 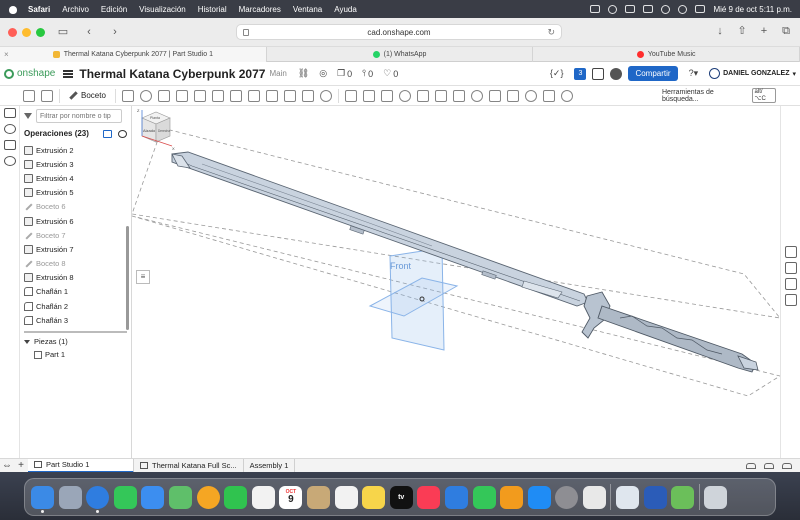 I want to click on mail-icon, so click(x=153, y=497).